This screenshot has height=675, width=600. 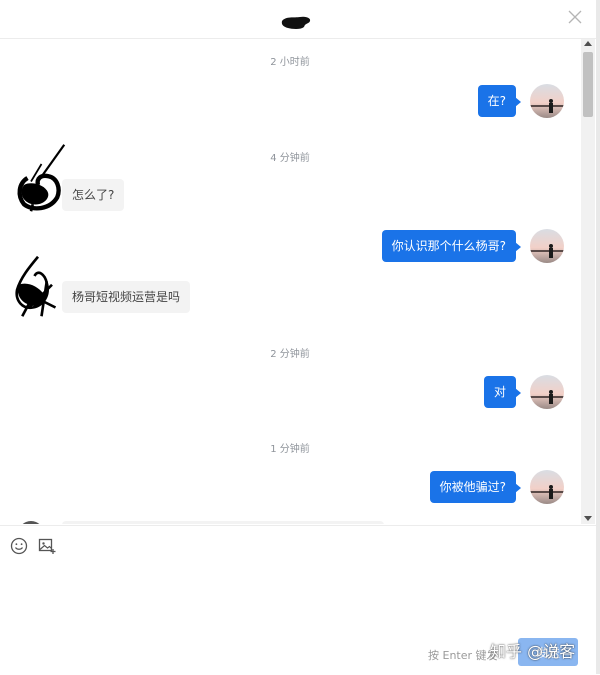 What do you see at coordinates (126, 297) in the screenshot?
I see `message-bubble-incoming: 杨哥短视频运营是吗` at bounding box center [126, 297].